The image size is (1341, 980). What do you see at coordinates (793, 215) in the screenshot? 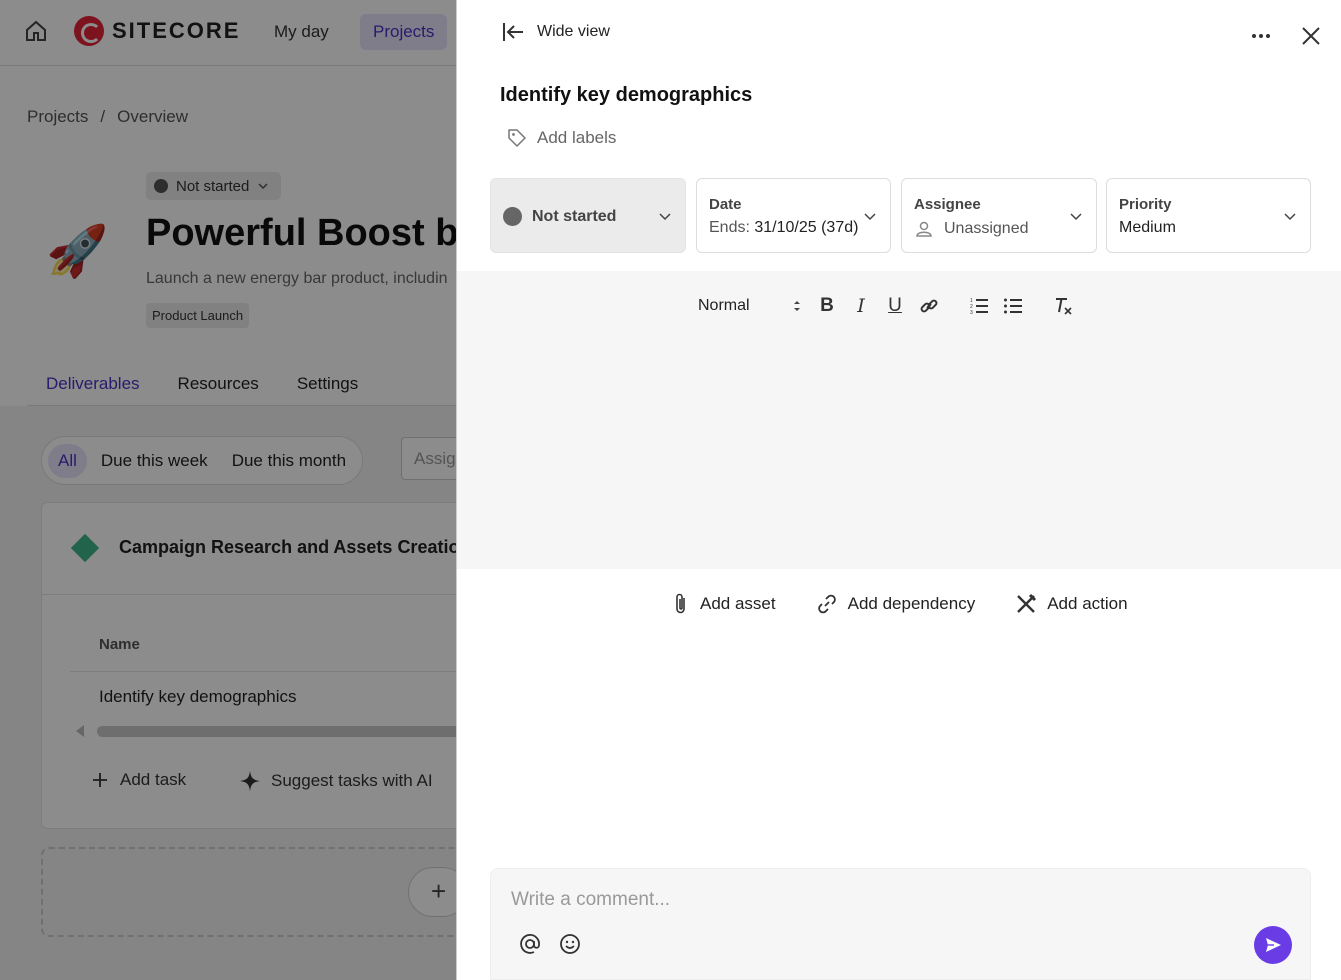
I see `date-dropdown: Date Ends: 31/10/25 (37d)` at bounding box center [793, 215].